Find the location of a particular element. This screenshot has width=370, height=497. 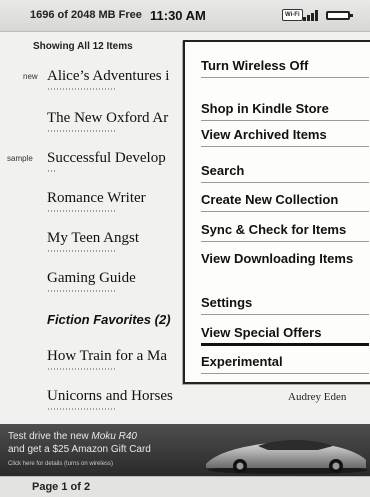

menu-item-label: Search is located at coordinates (223, 170).